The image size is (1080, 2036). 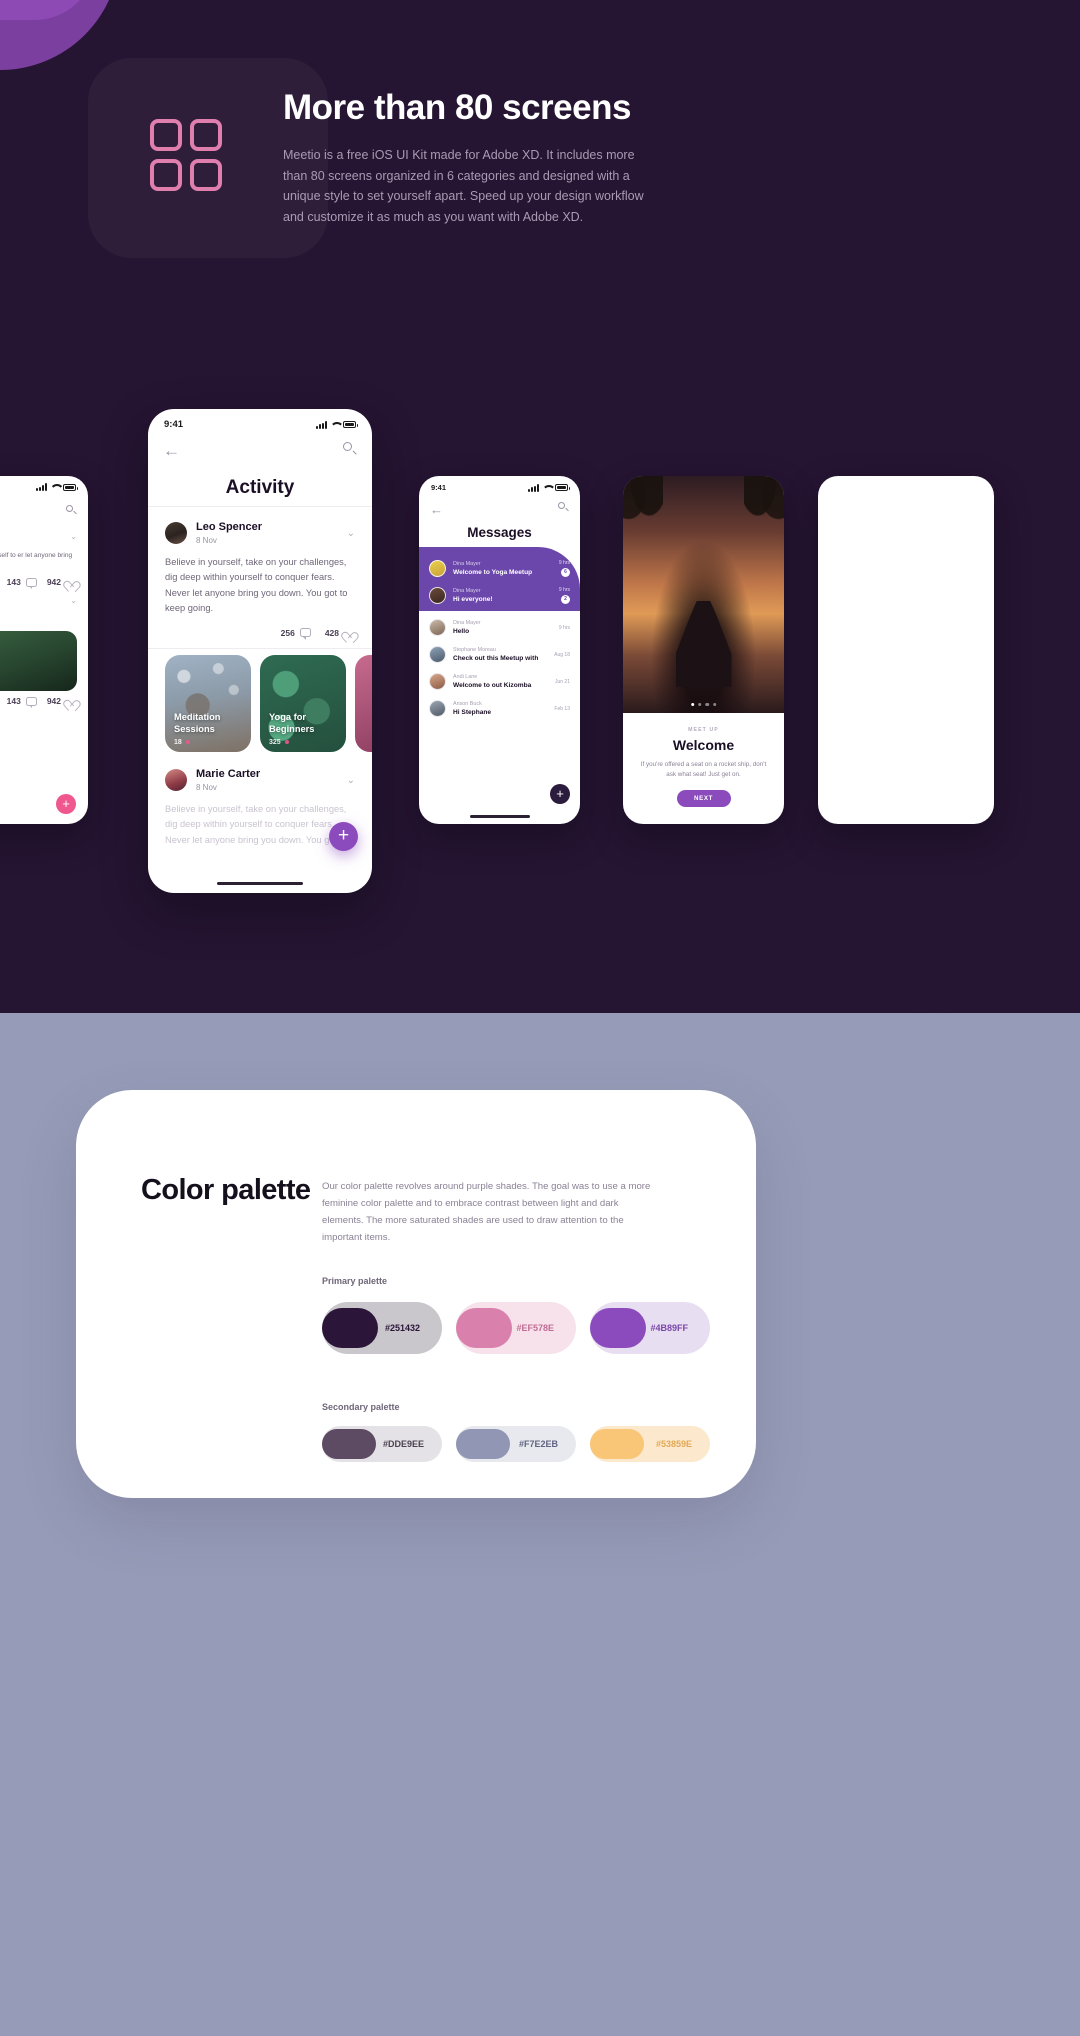 What do you see at coordinates (44, 536) in the screenshot?
I see `list-item: n Gaveau ⌄` at bounding box center [44, 536].